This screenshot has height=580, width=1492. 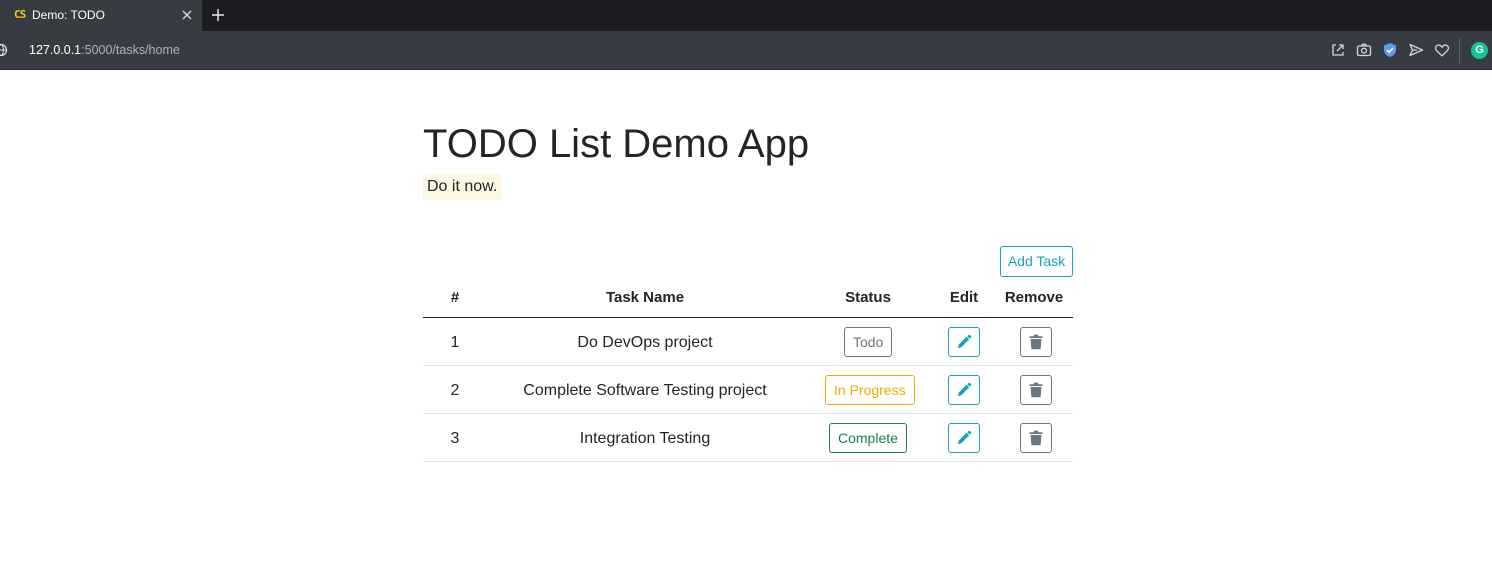 I want to click on tab-title: Demo: TODO, so click(x=68, y=15).